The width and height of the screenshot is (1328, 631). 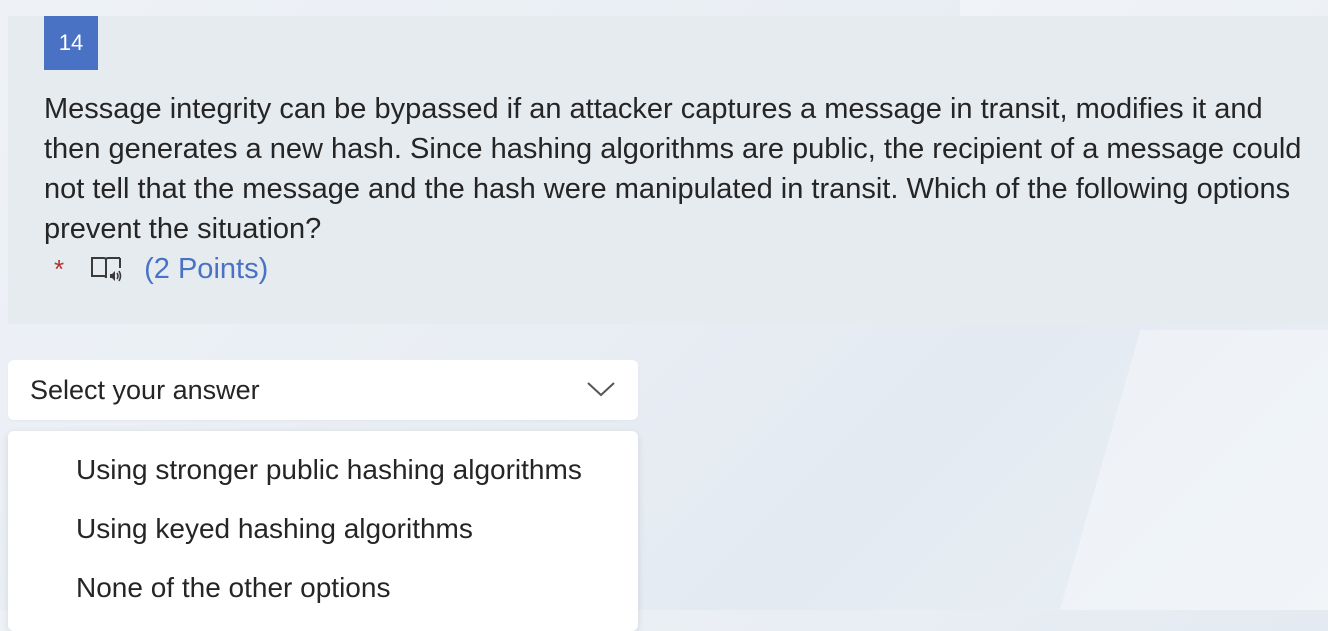 What do you see at coordinates (329, 470) in the screenshot?
I see `answer-option: Using stronger public hashing algorithms` at bounding box center [329, 470].